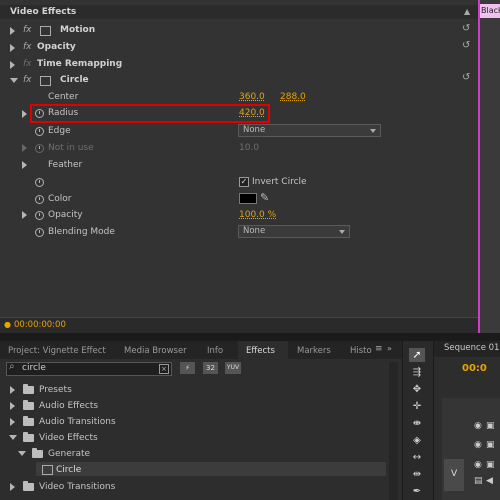 The image size is (500, 500). Describe the element at coordinates (77, 487) in the screenshot. I see `tree-video-transitions: Video Transitions` at that location.